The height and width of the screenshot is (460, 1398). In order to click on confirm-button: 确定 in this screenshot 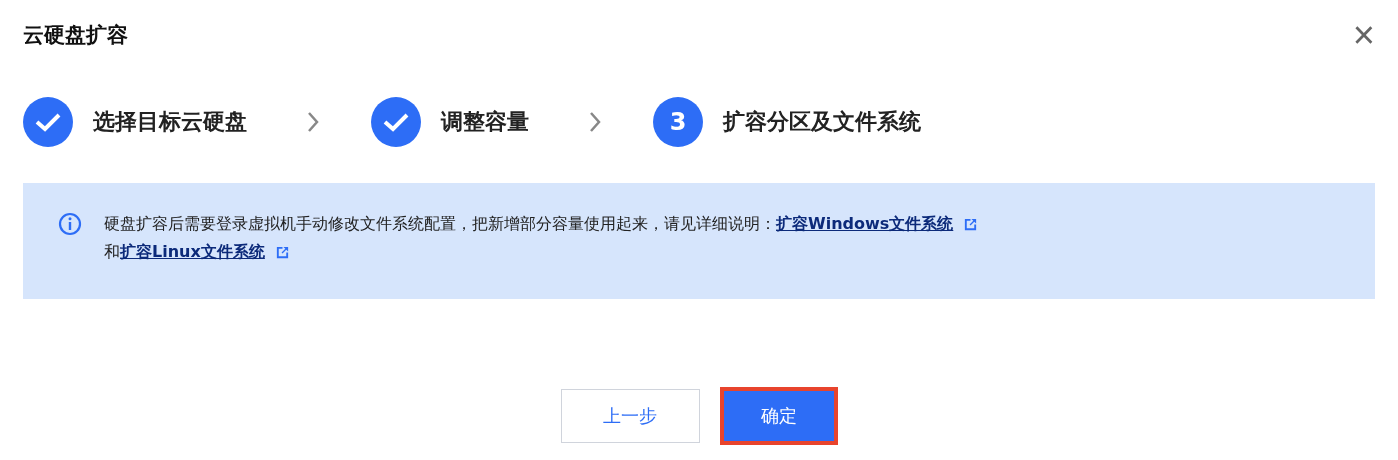, I will do `click(778, 416)`.